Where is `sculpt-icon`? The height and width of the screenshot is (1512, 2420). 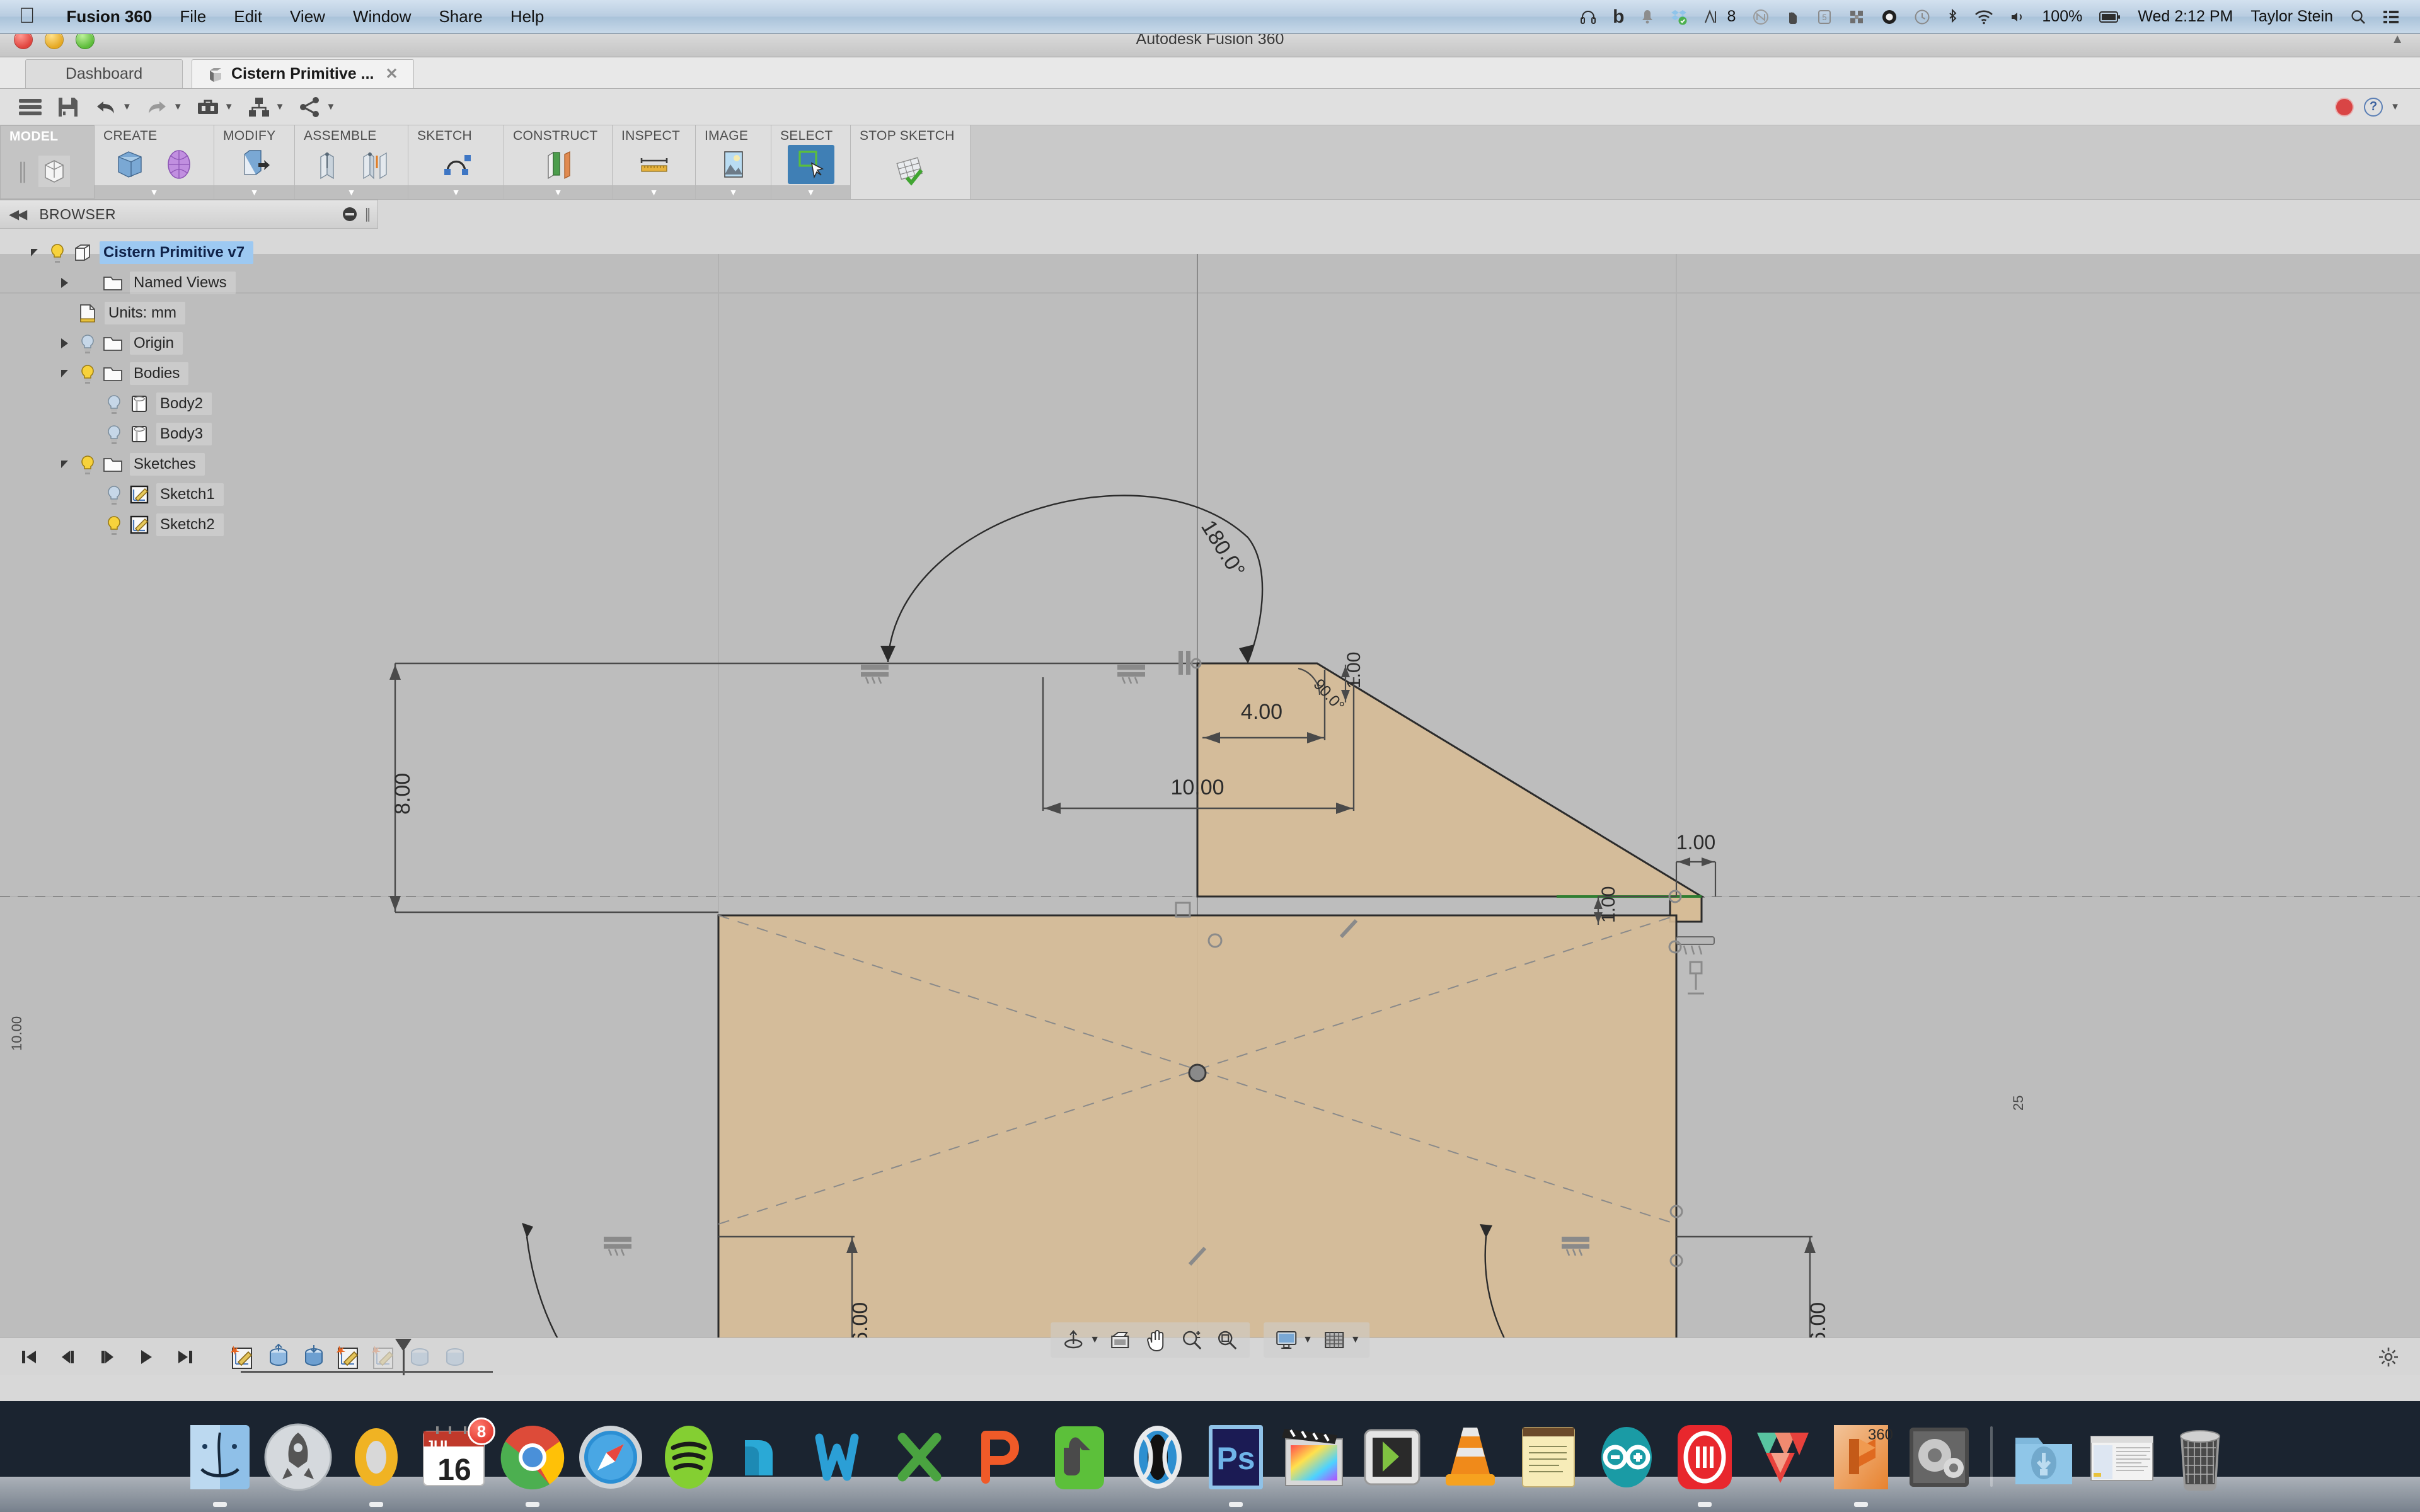
sculpt-icon is located at coordinates (179, 164).